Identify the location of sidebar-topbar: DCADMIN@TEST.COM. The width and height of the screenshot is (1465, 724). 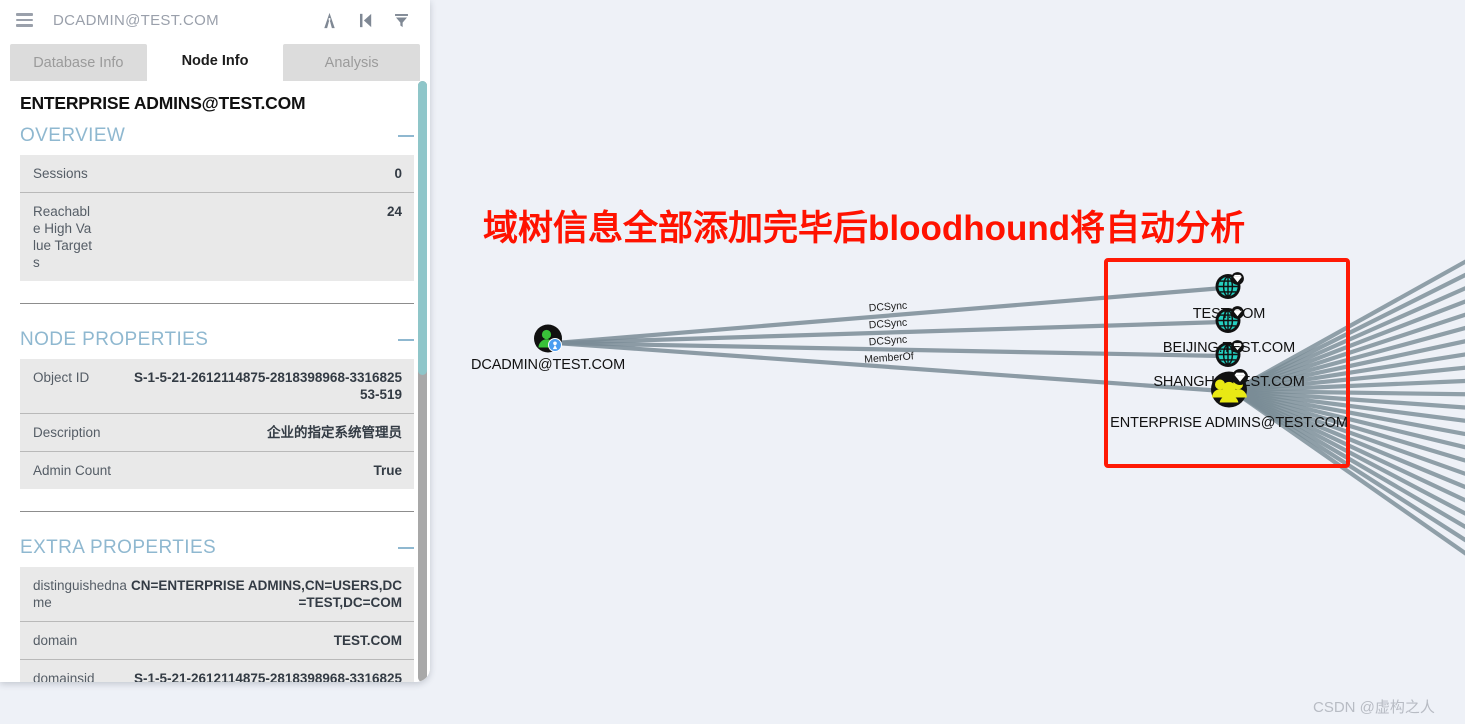
(215, 20).